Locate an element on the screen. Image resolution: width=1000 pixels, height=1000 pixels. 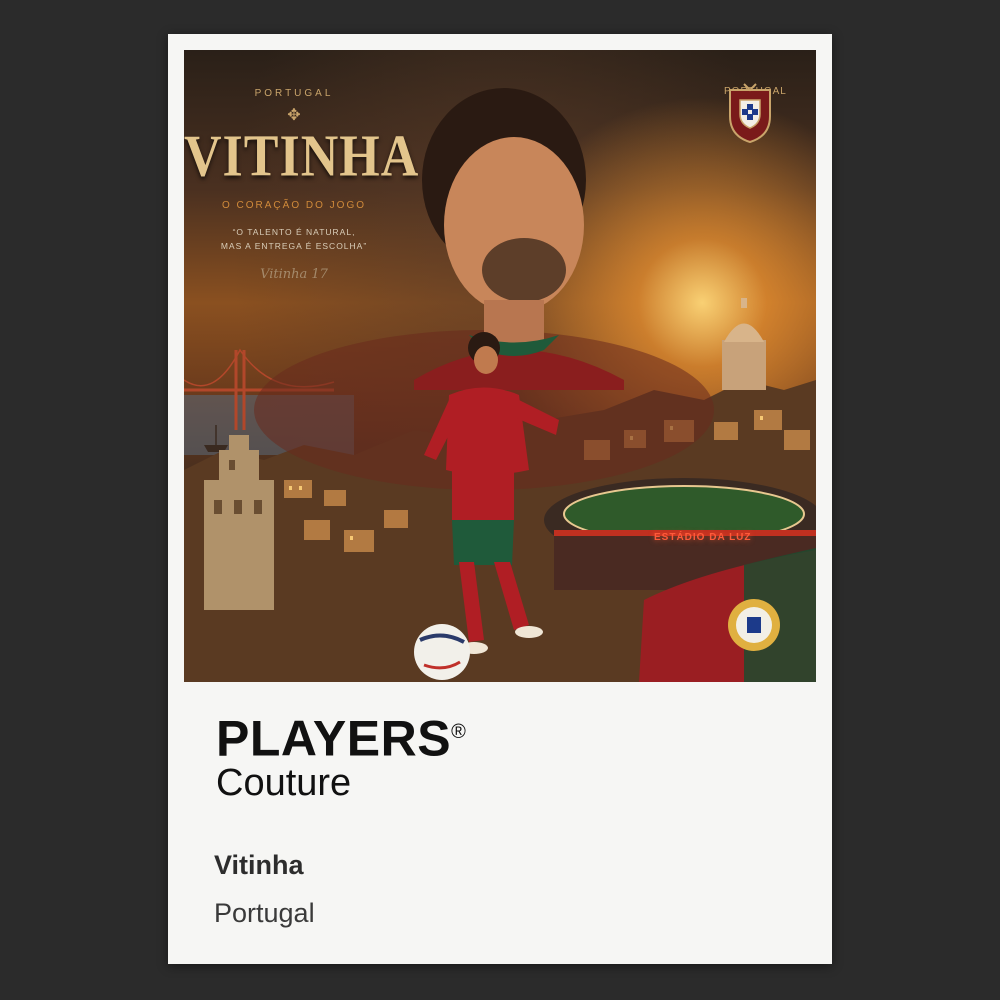
player-name: Vitinha is located at coordinates (259, 865).